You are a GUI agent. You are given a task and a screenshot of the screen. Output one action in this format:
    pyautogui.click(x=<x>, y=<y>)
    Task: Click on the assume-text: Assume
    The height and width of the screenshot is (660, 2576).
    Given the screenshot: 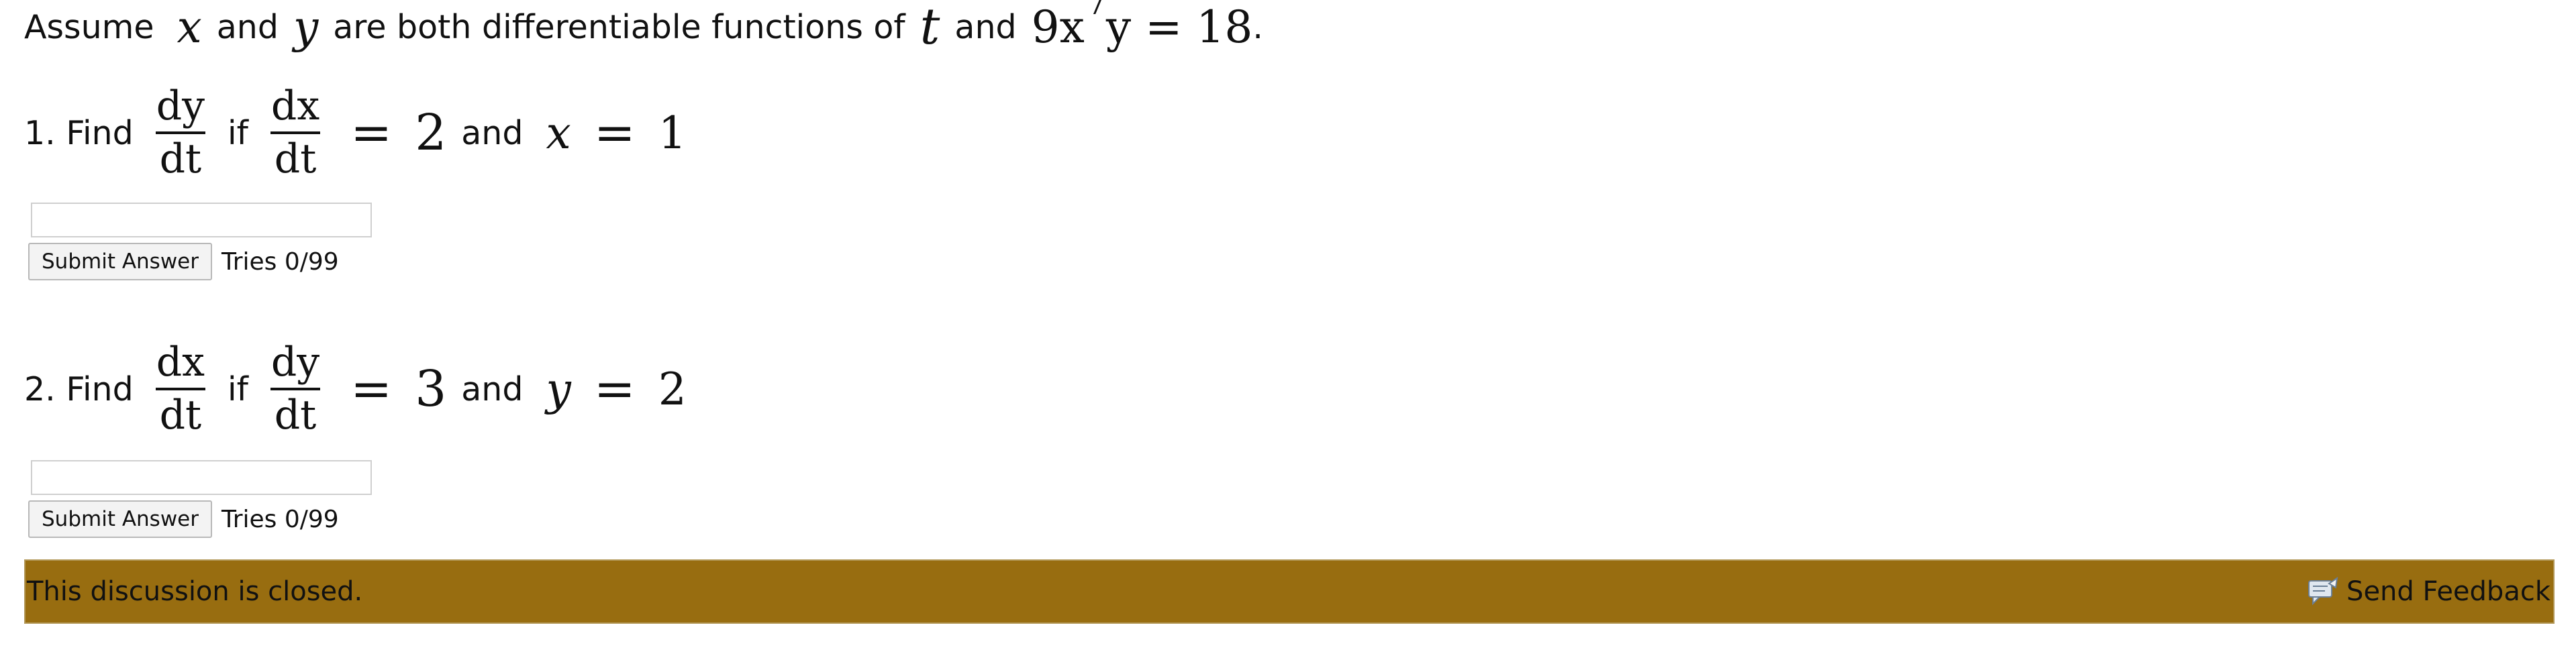 What is the action you would take?
    pyautogui.click(x=89, y=26)
    